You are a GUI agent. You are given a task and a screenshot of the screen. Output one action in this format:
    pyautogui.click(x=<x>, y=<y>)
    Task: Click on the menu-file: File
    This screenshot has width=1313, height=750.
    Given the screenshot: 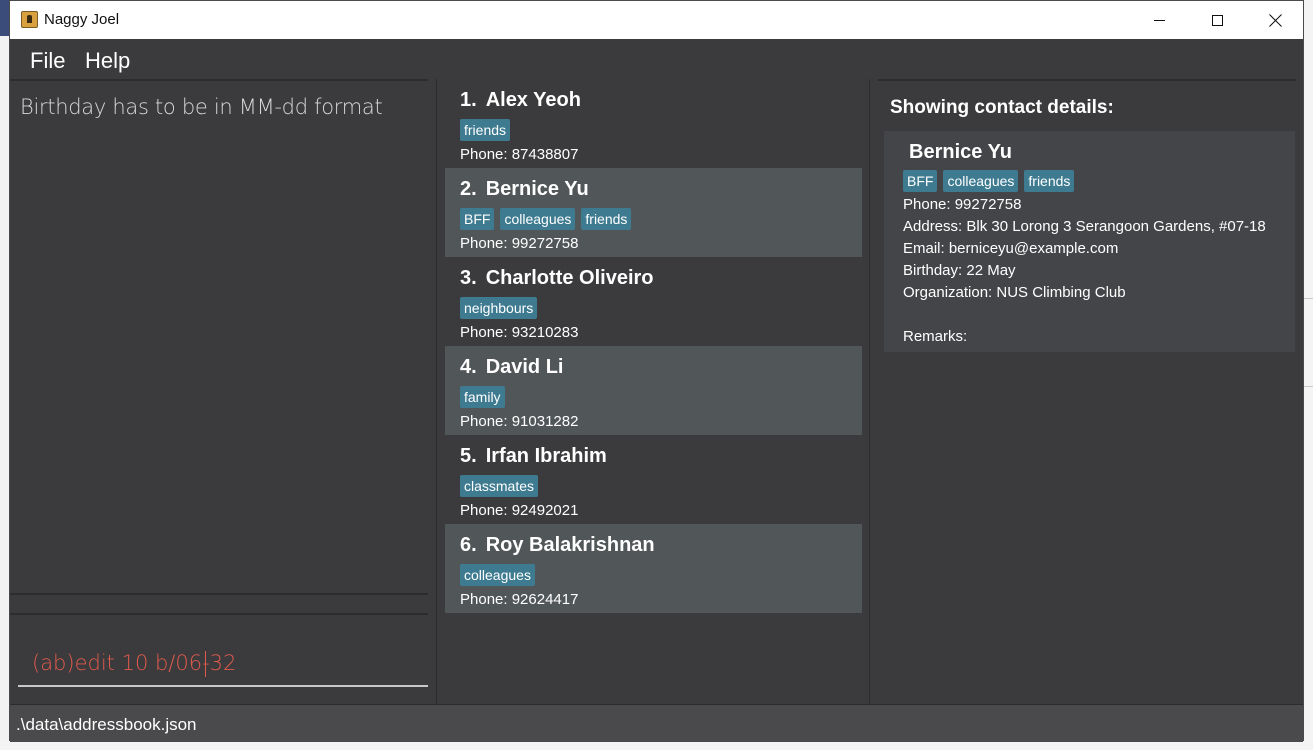 What is the action you would take?
    pyautogui.click(x=47, y=61)
    